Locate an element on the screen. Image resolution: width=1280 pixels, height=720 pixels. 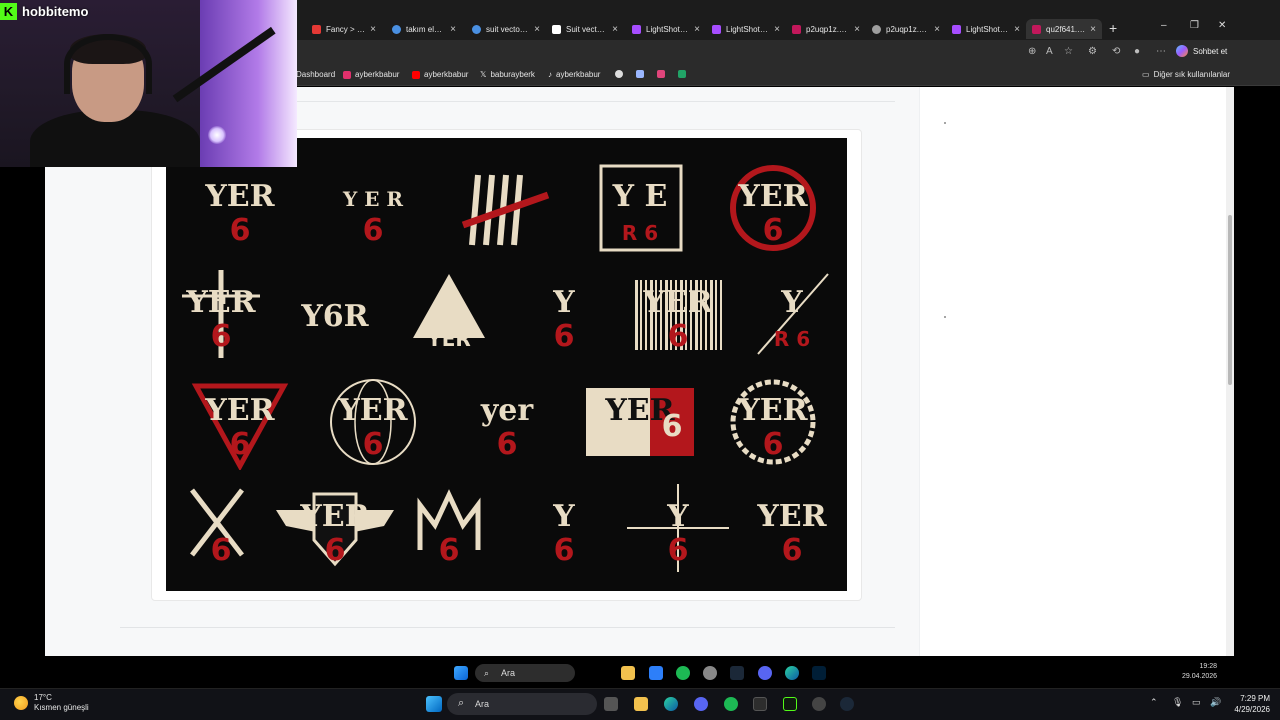
terminal-icon is located at coordinates (760, 704).